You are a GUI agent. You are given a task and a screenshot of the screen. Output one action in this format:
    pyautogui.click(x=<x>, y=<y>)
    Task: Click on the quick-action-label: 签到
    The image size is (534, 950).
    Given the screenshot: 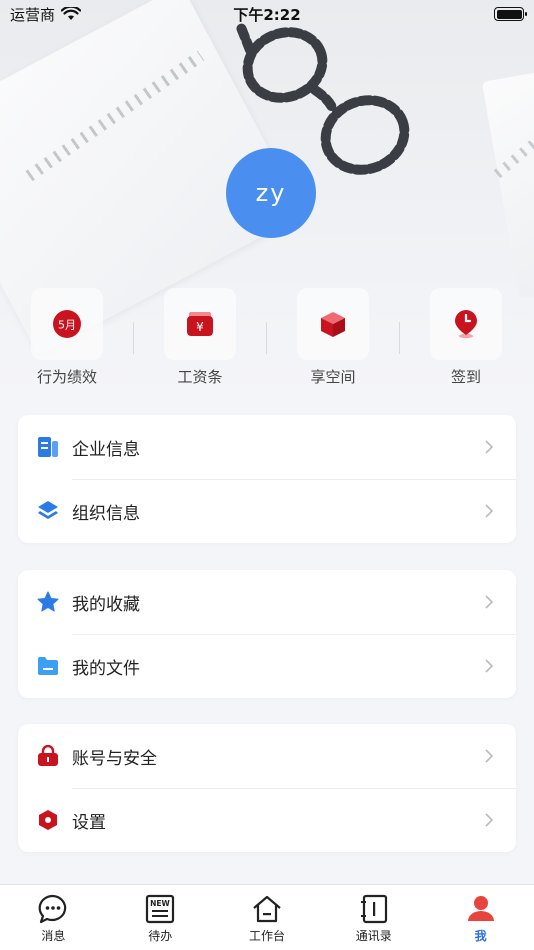 What is the action you would take?
    pyautogui.click(x=465, y=377)
    